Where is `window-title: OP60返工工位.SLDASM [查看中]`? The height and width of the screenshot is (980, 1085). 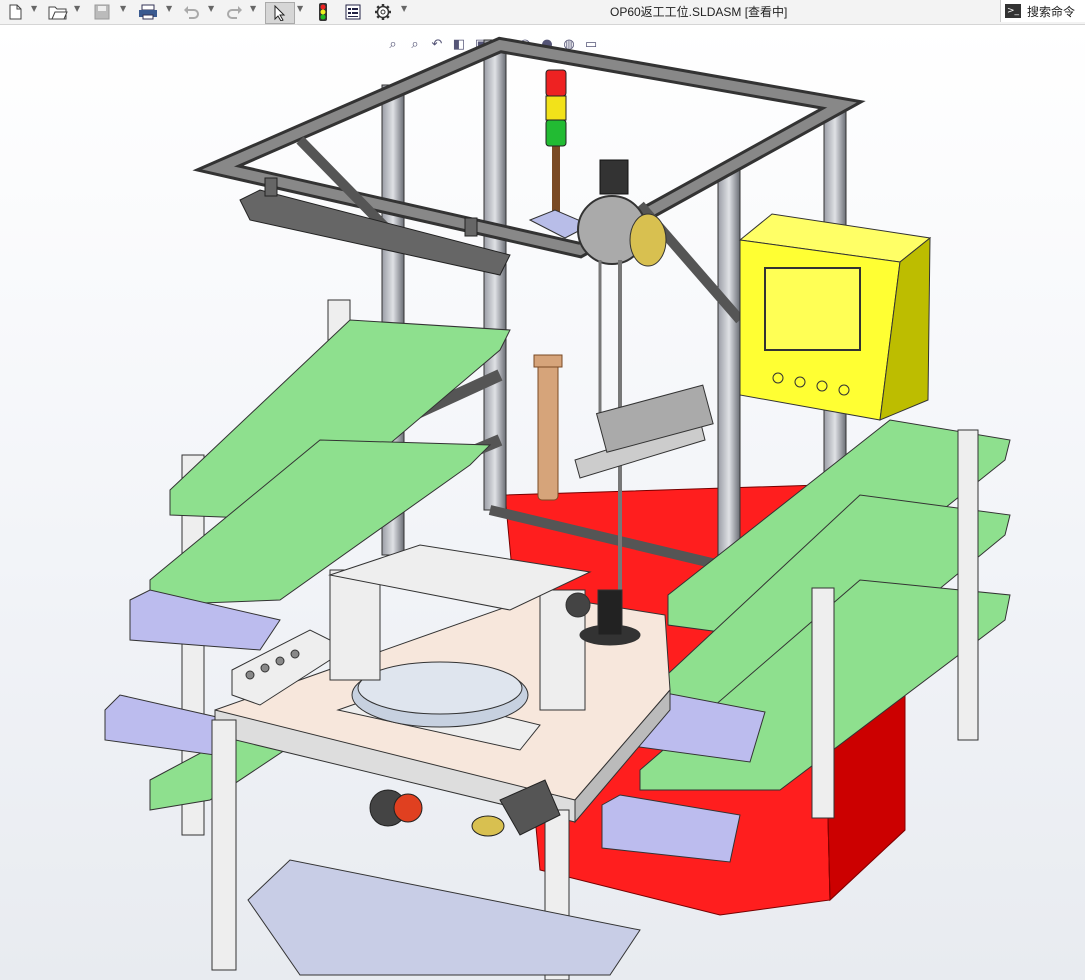
window-title: OP60返工工位.SLDASM [查看中] is located at coordinates (699, 12).